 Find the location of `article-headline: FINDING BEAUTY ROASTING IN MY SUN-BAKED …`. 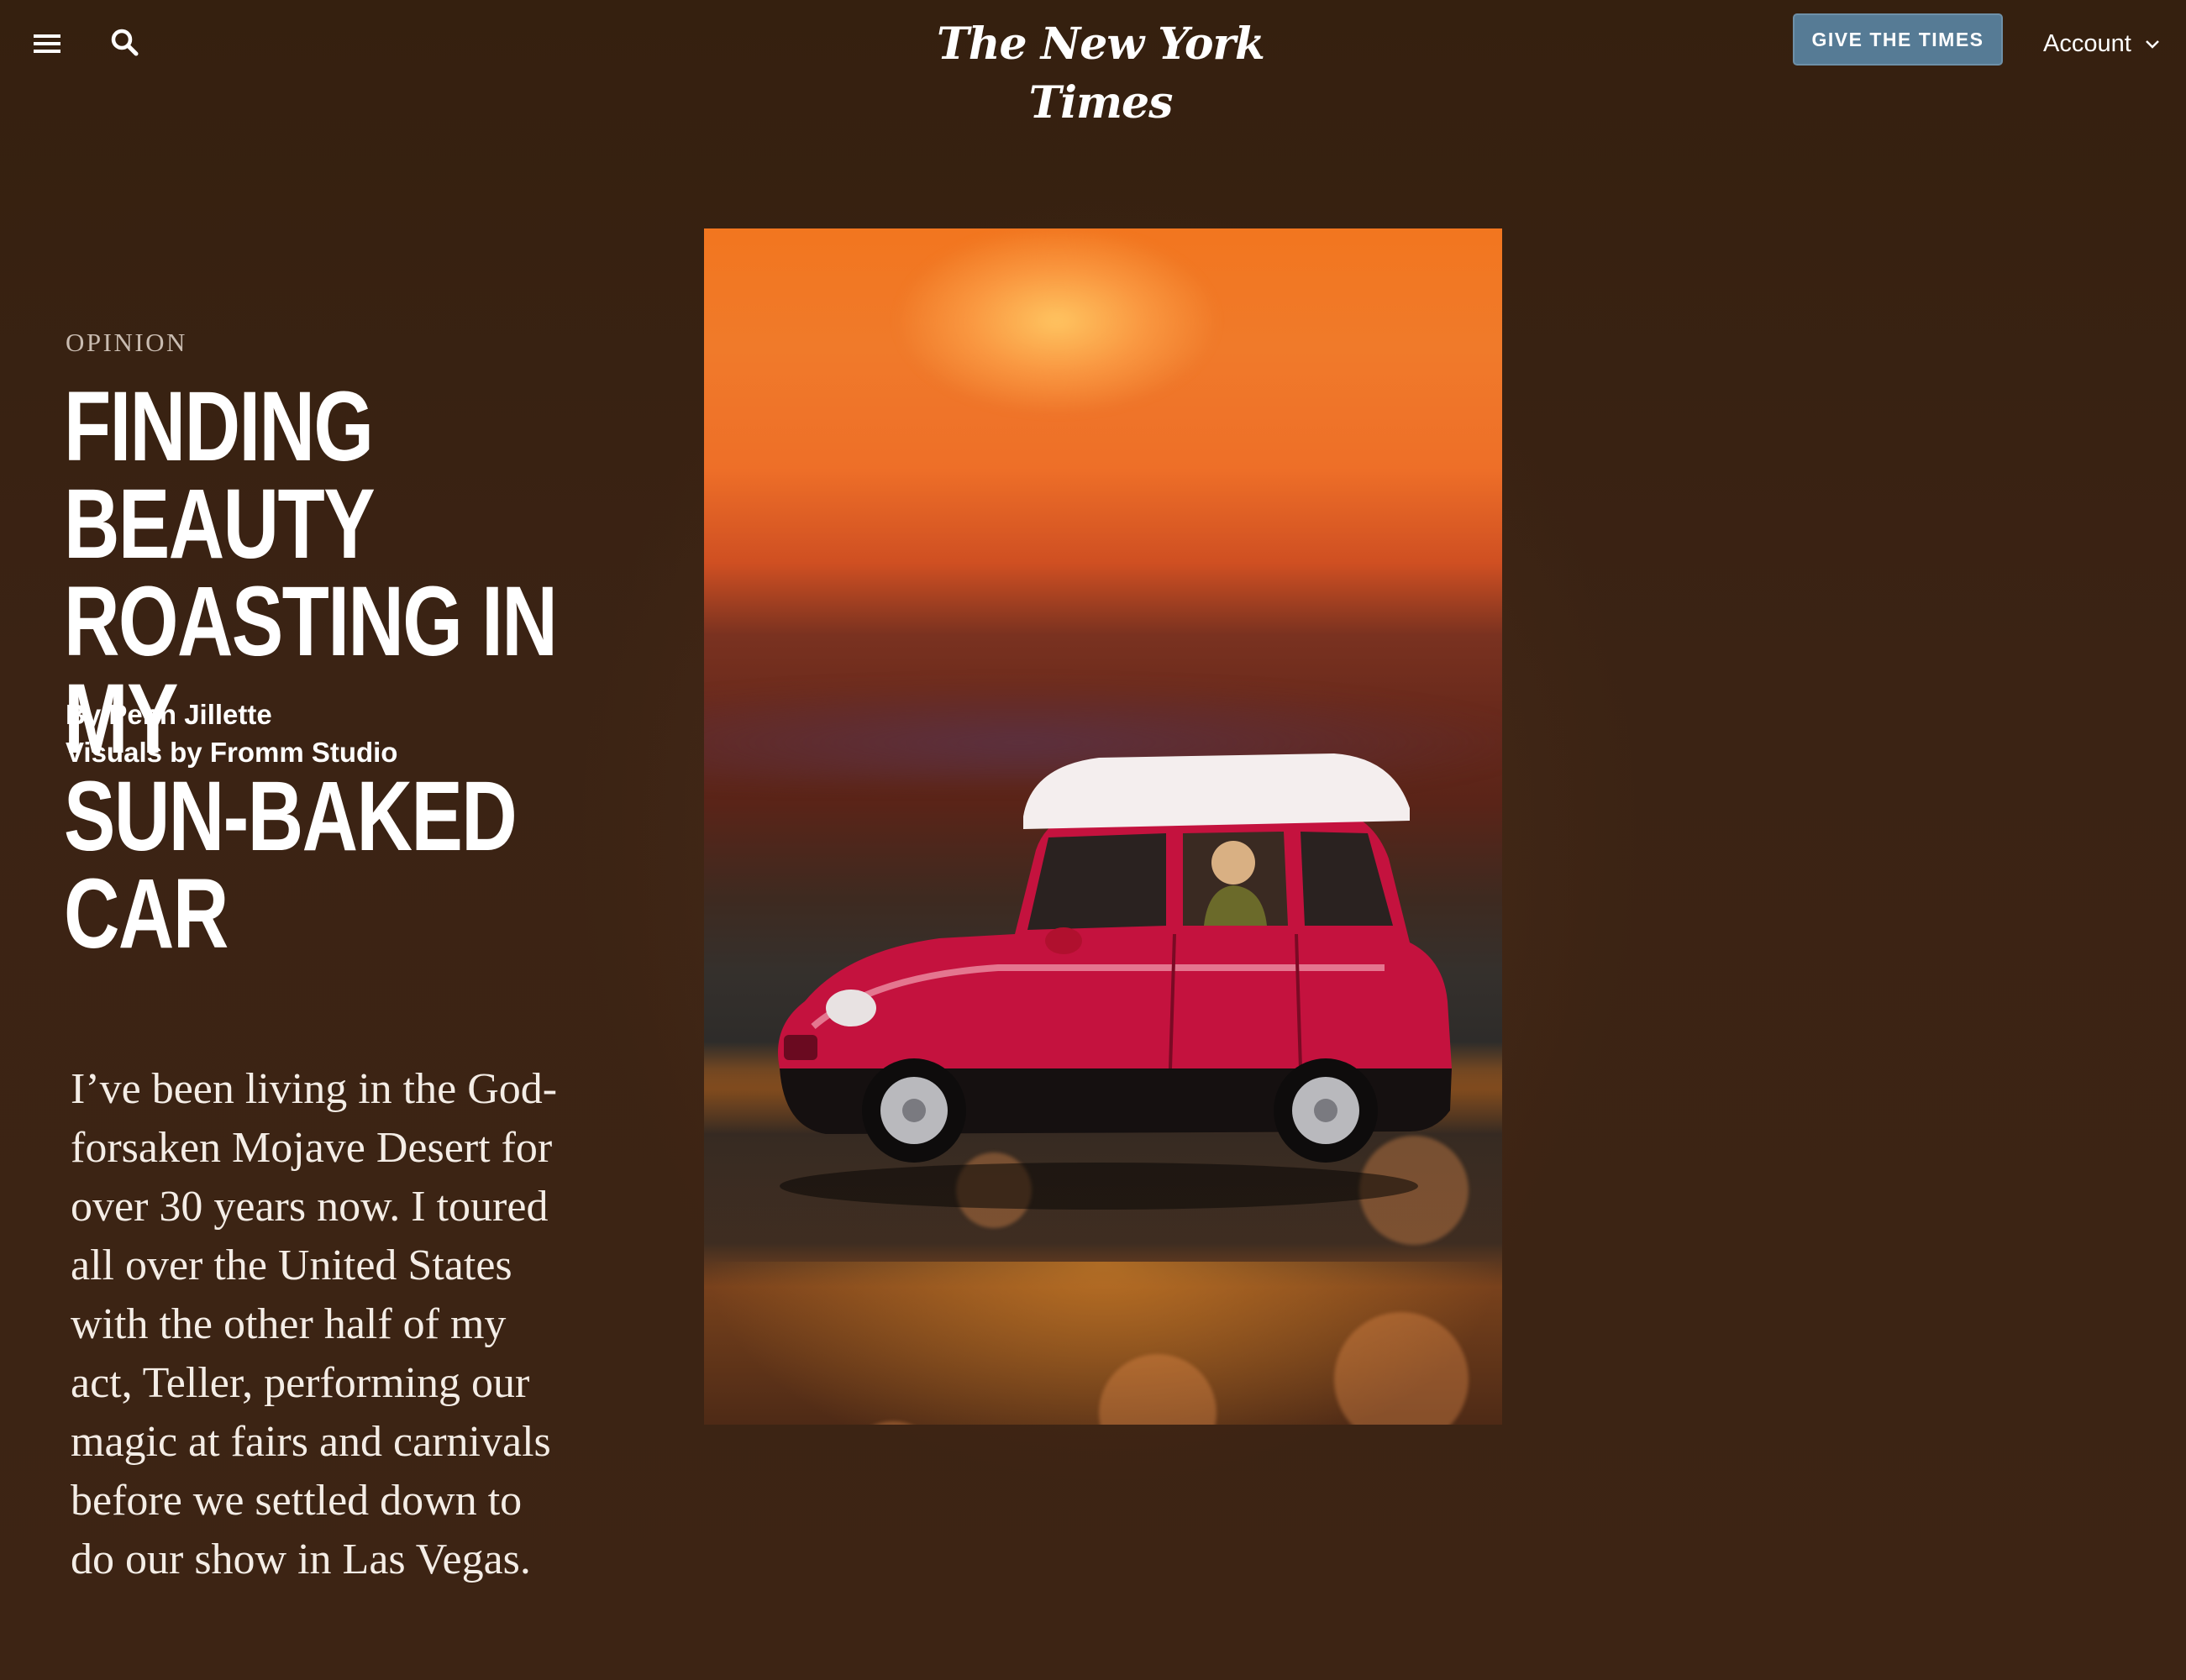

article-headline: FINDING BEAUTY ROASTING IN MY SUN-BAKED … is located at coordinates (366, 670).